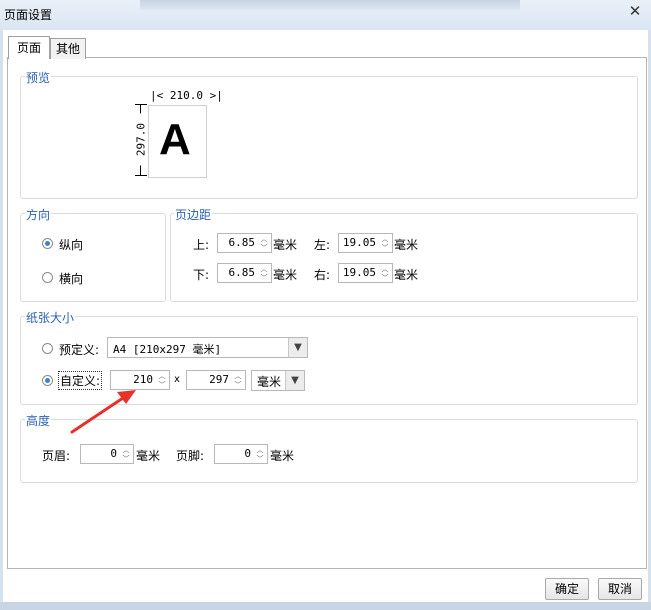 The height and width of the screenshot is (610, 651). Describe the element at coordinates (103, 412) in the screenshot. I see `annotation-arrow` at that location.